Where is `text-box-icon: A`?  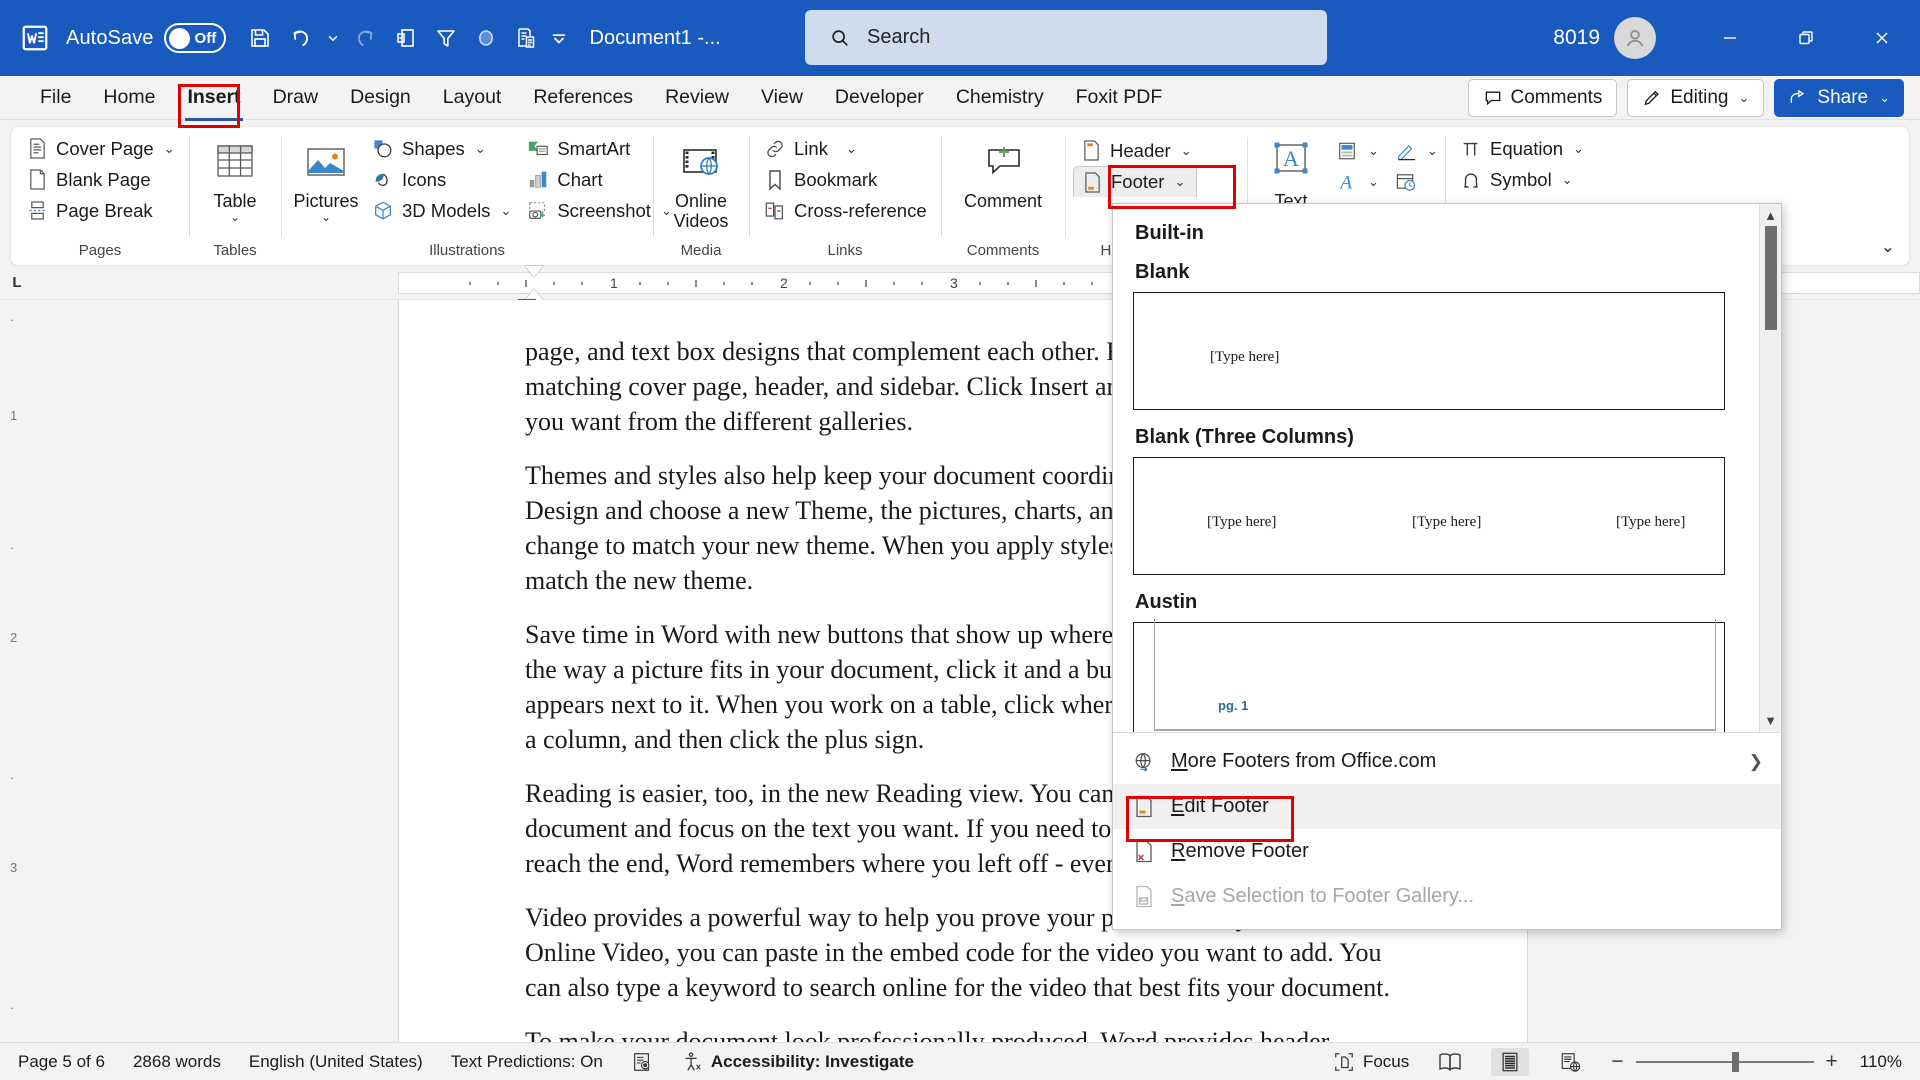 text-box-icon: A is located at coordinates (1291, 164).